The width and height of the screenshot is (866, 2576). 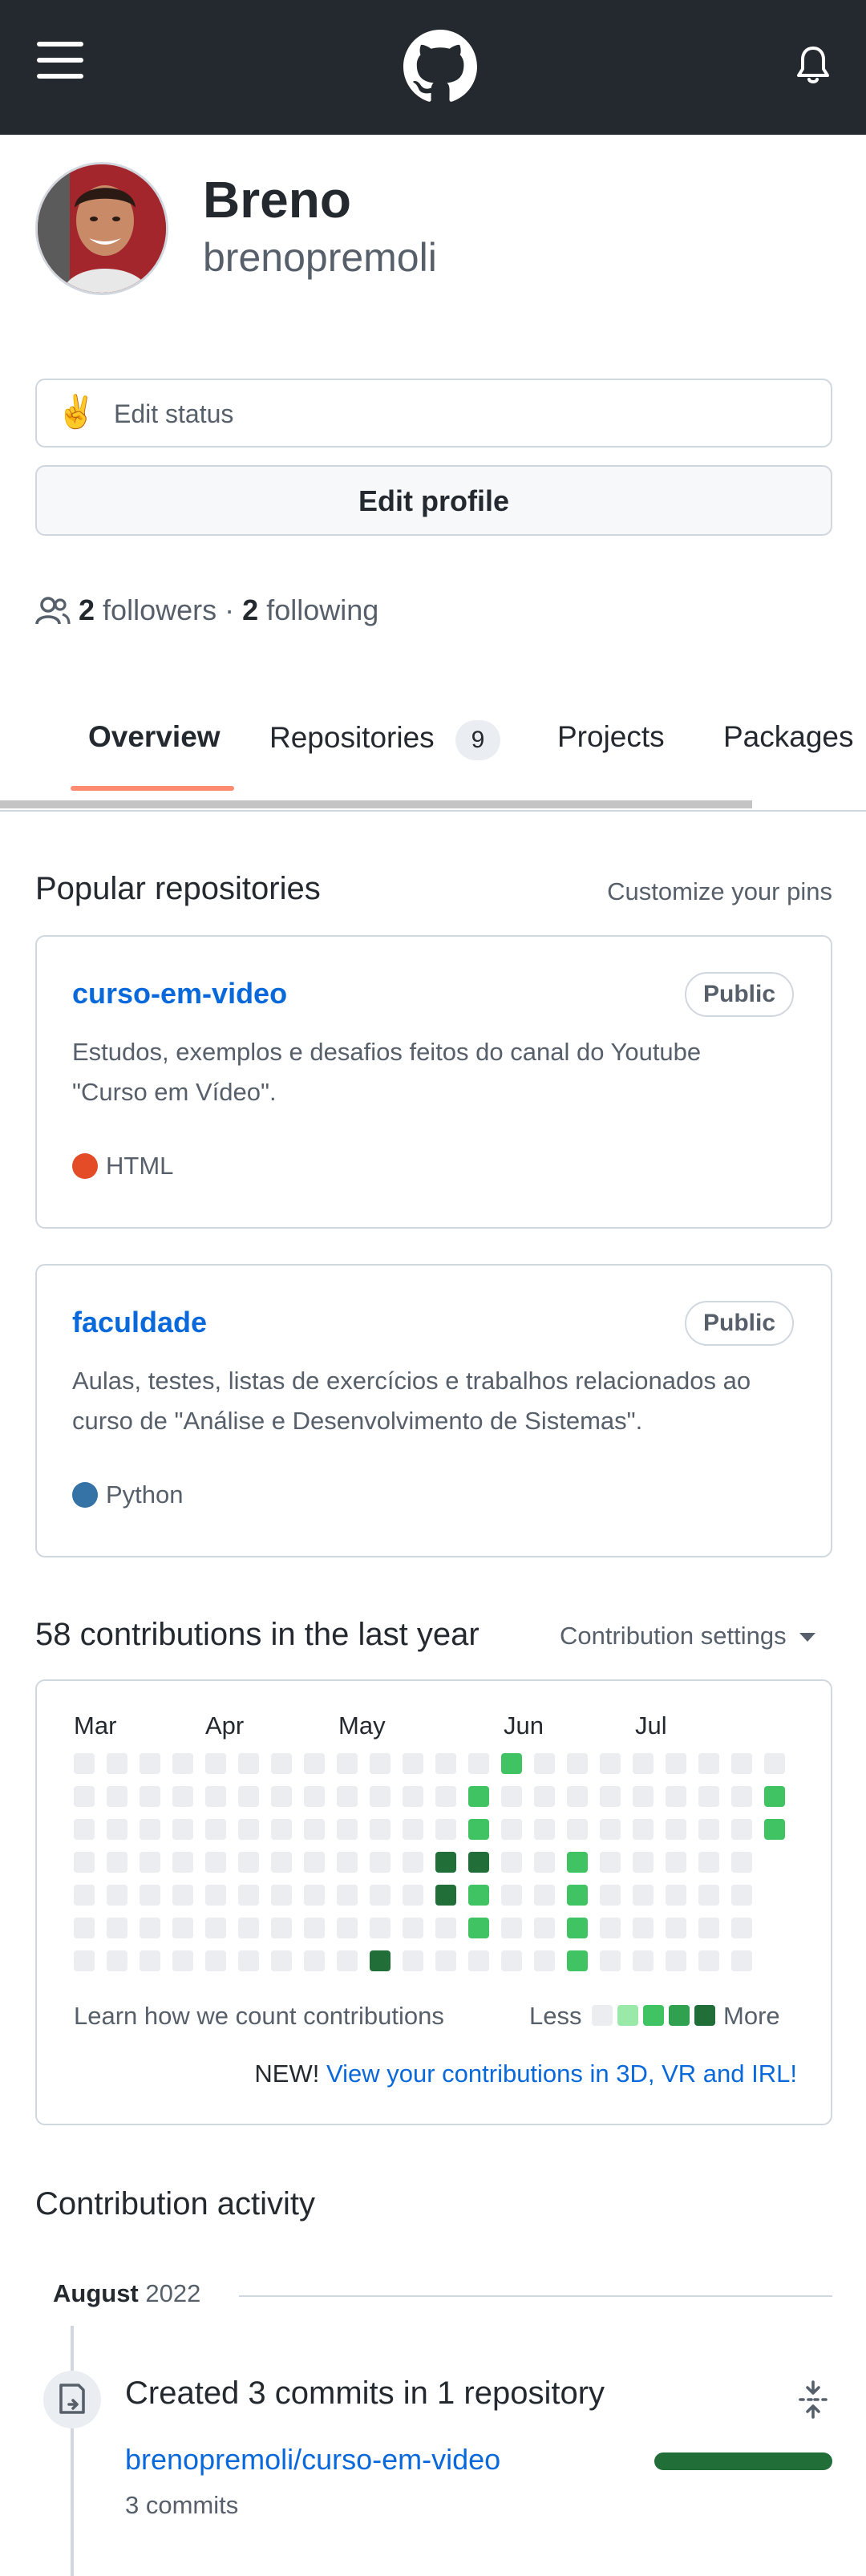 I want to click on github-octocat-icon, so click(x=440, y=66).